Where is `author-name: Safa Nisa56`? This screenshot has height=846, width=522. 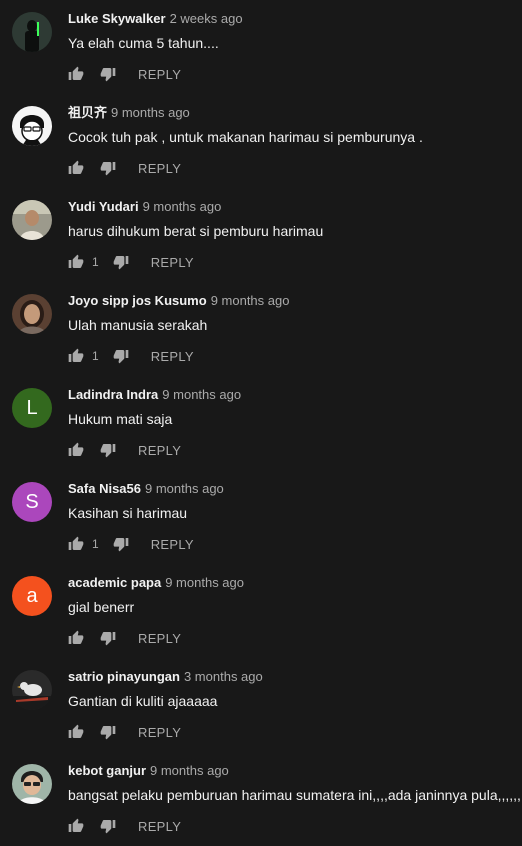 author-name: Safa Nisa56 is located at coordinates (104, 488).